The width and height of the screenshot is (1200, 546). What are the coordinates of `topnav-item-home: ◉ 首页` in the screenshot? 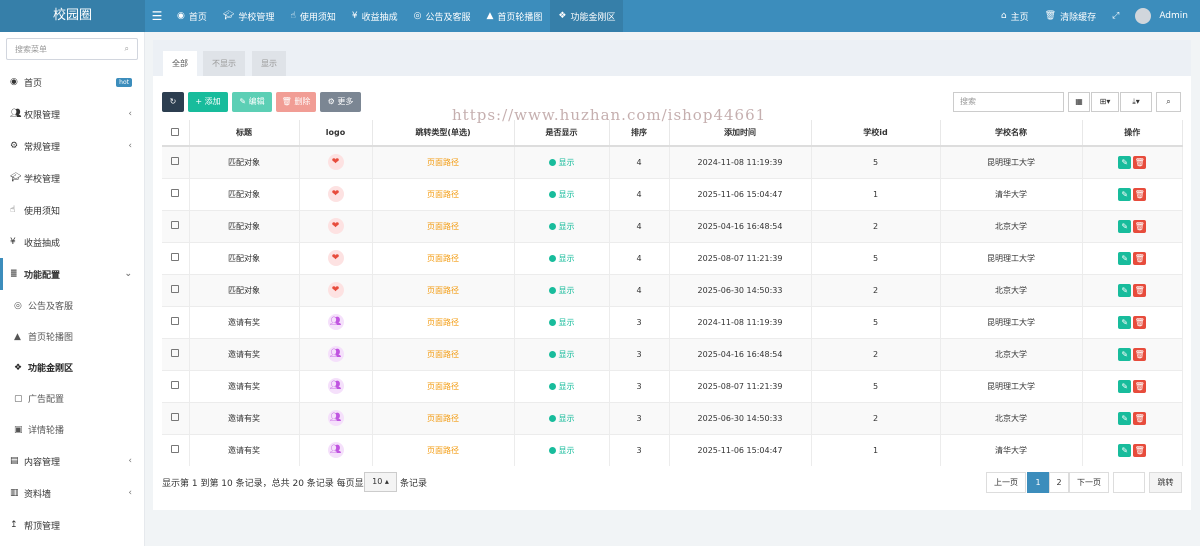 It's located at (192, 16).